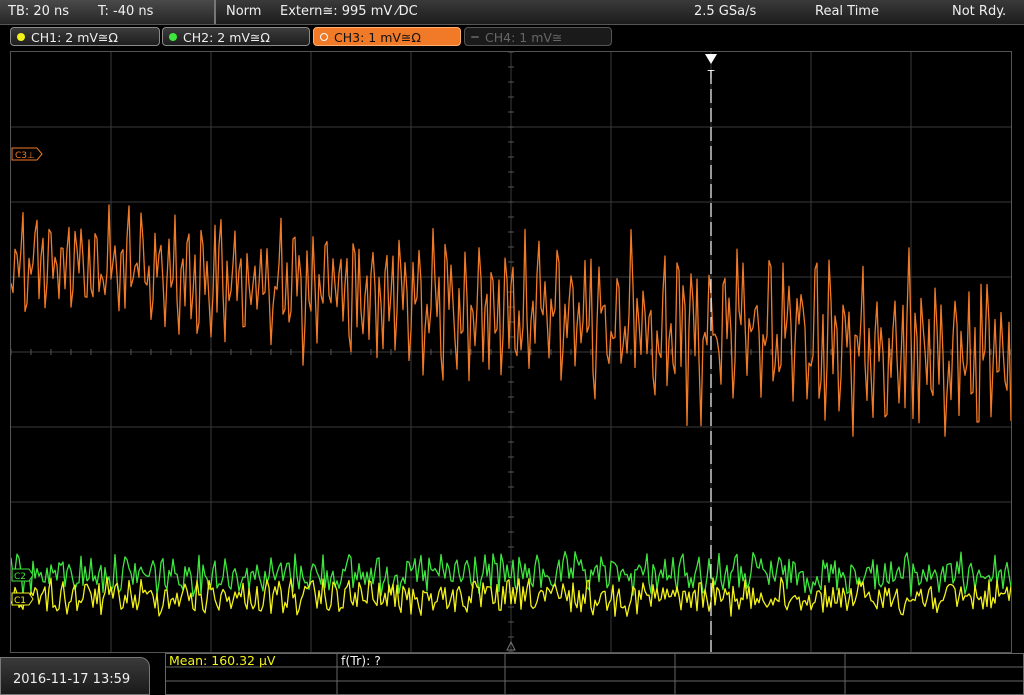 The height and width of the screenshot is (695, 1024). I want to click on channel-2-reference-label: C2, so click(20, 577).